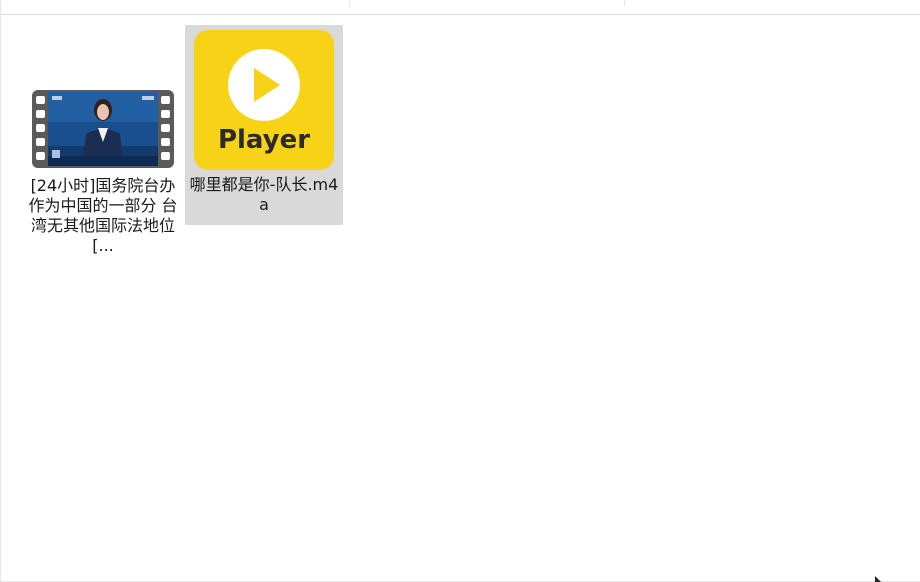 Image resolution: width=920 pixels, height=582 pixels. What do you see at coordinates (460, 7) in the screenshot?
I see `column-header-bar` at bounding box center [460, 7].